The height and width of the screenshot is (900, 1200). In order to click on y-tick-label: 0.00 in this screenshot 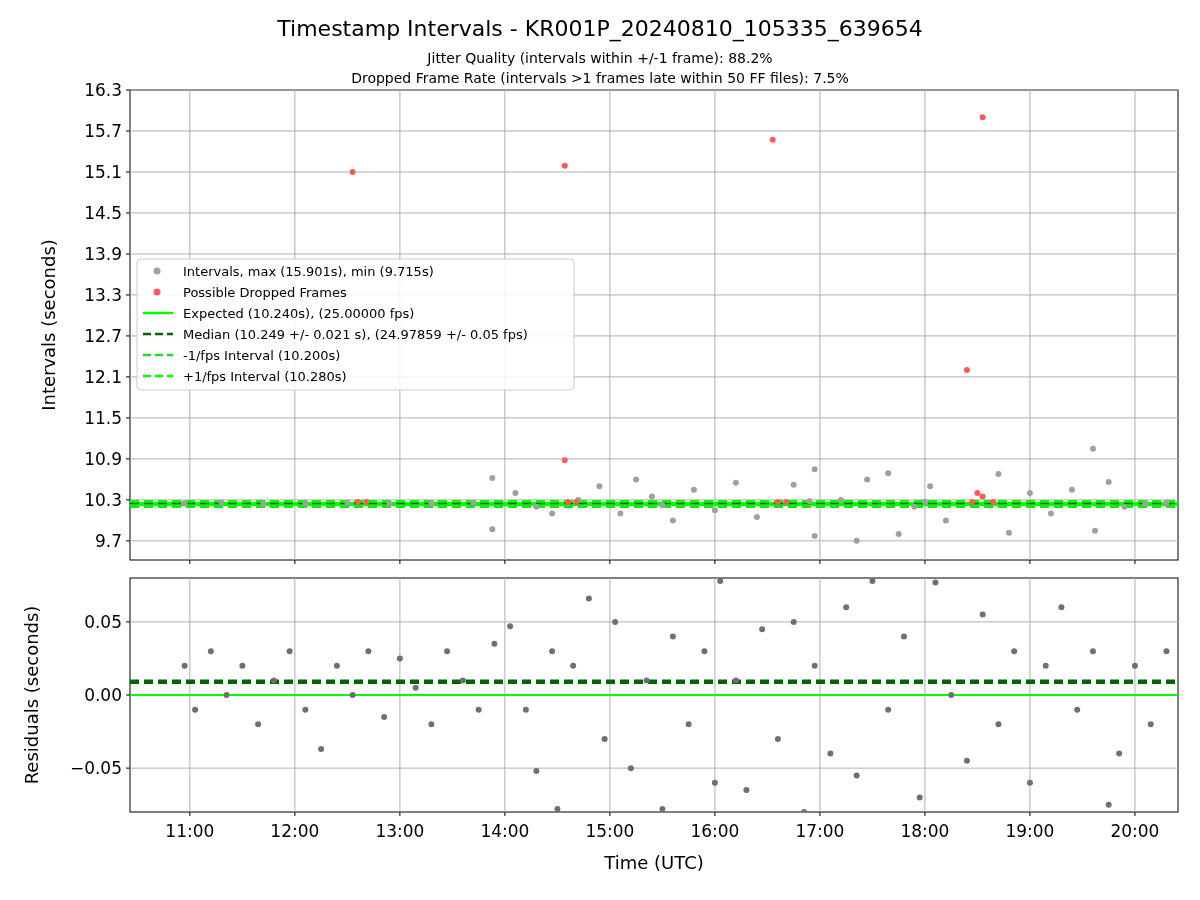, I will do `click(103, 695)`.